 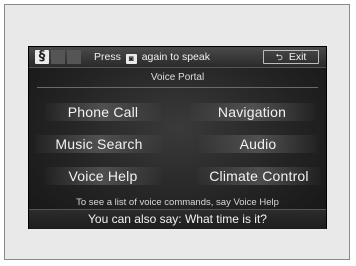 I want to click on talk-button-icon: ◙, so click(x=131, y=59).